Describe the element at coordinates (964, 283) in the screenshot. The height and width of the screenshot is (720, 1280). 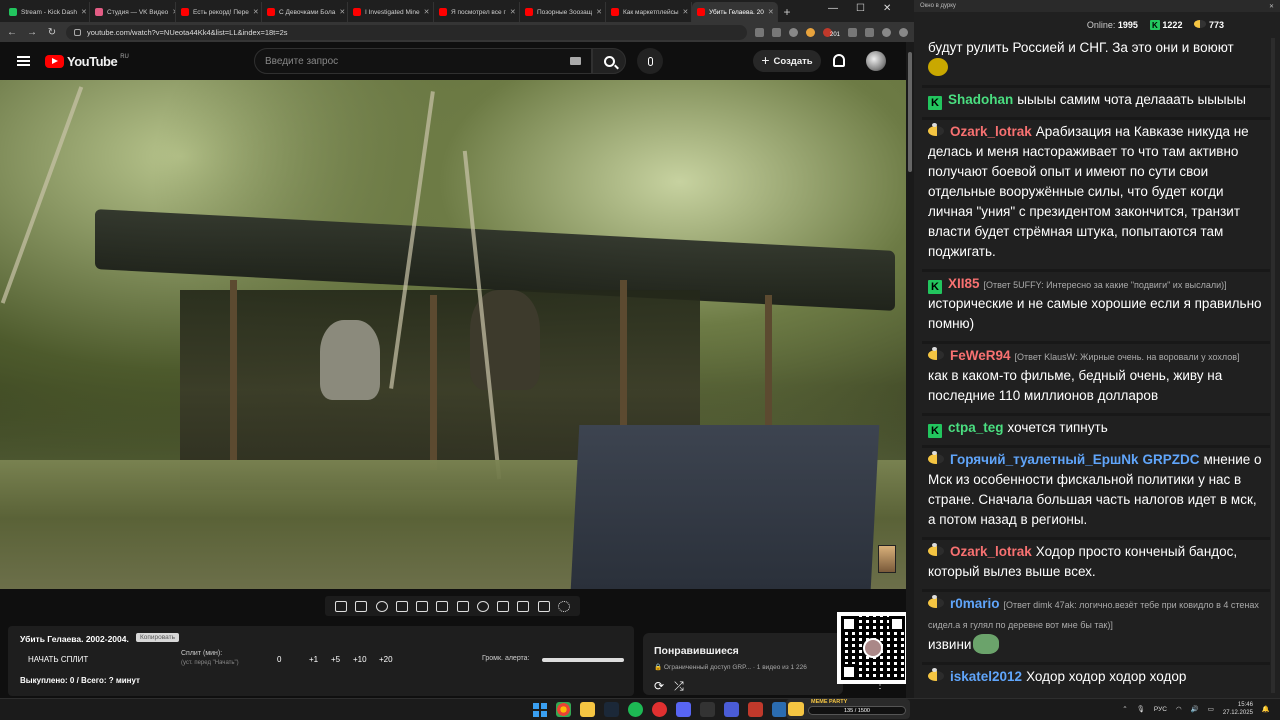
I see `chat-username: XII85` at that location.